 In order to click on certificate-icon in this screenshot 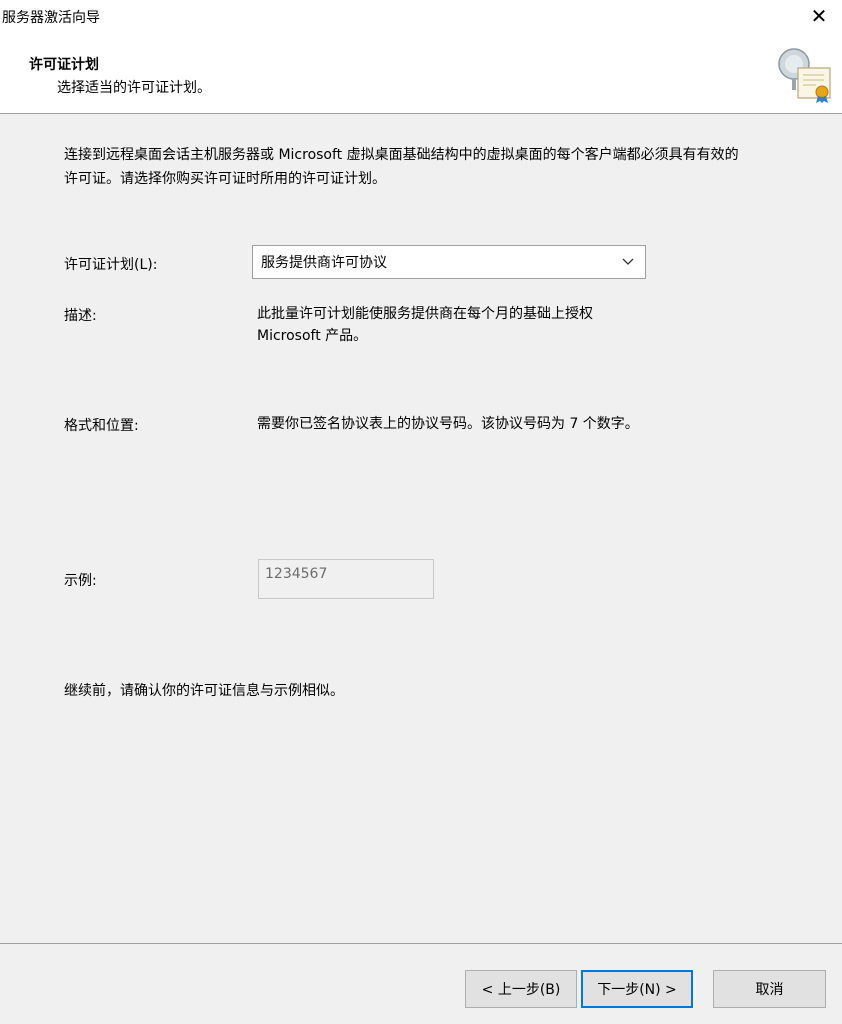, I will do `click(804, 75)`.